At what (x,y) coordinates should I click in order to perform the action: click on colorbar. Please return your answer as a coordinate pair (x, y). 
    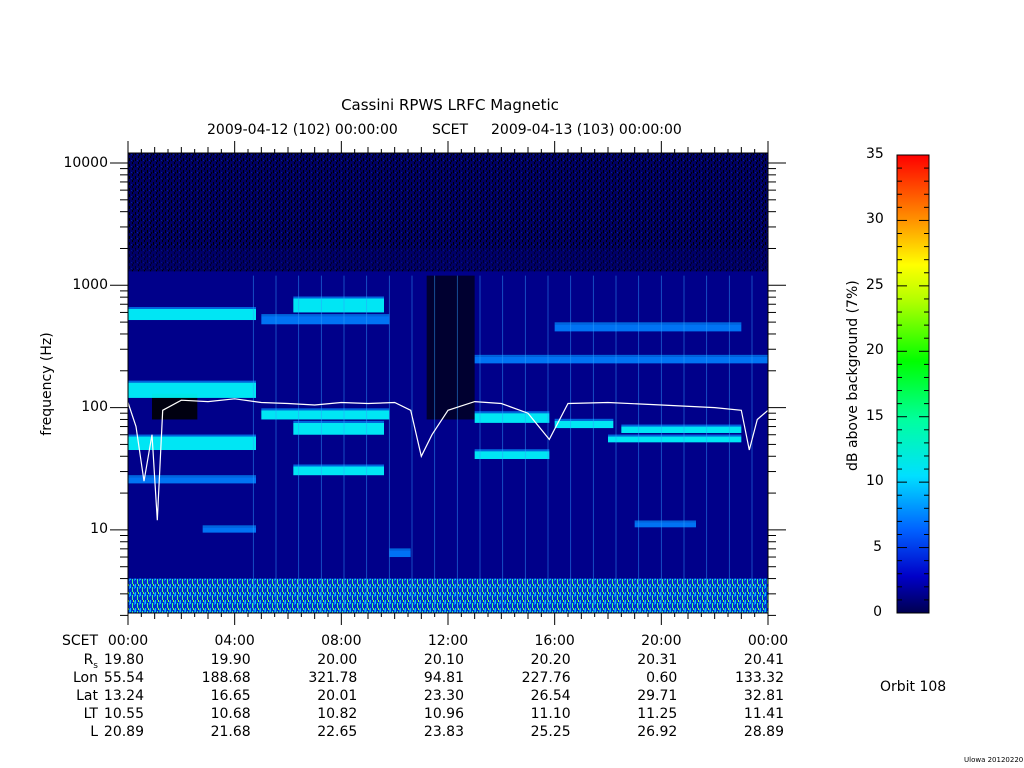
    Looking at the image, I should click on (913, 384).